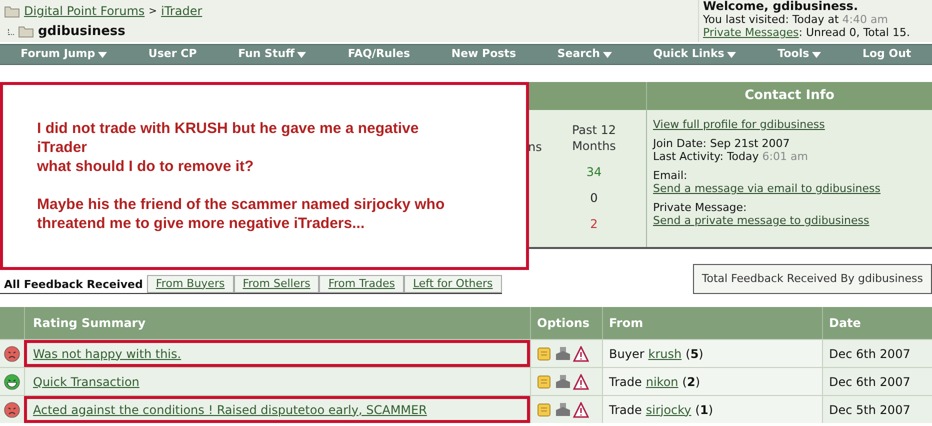 The height and width of the screenshot is (426, 932). What do you see at coordinates (277, 283) in the screenshot?
I see `feedback-tab: From Sellers` at bounding box center [277, 283].